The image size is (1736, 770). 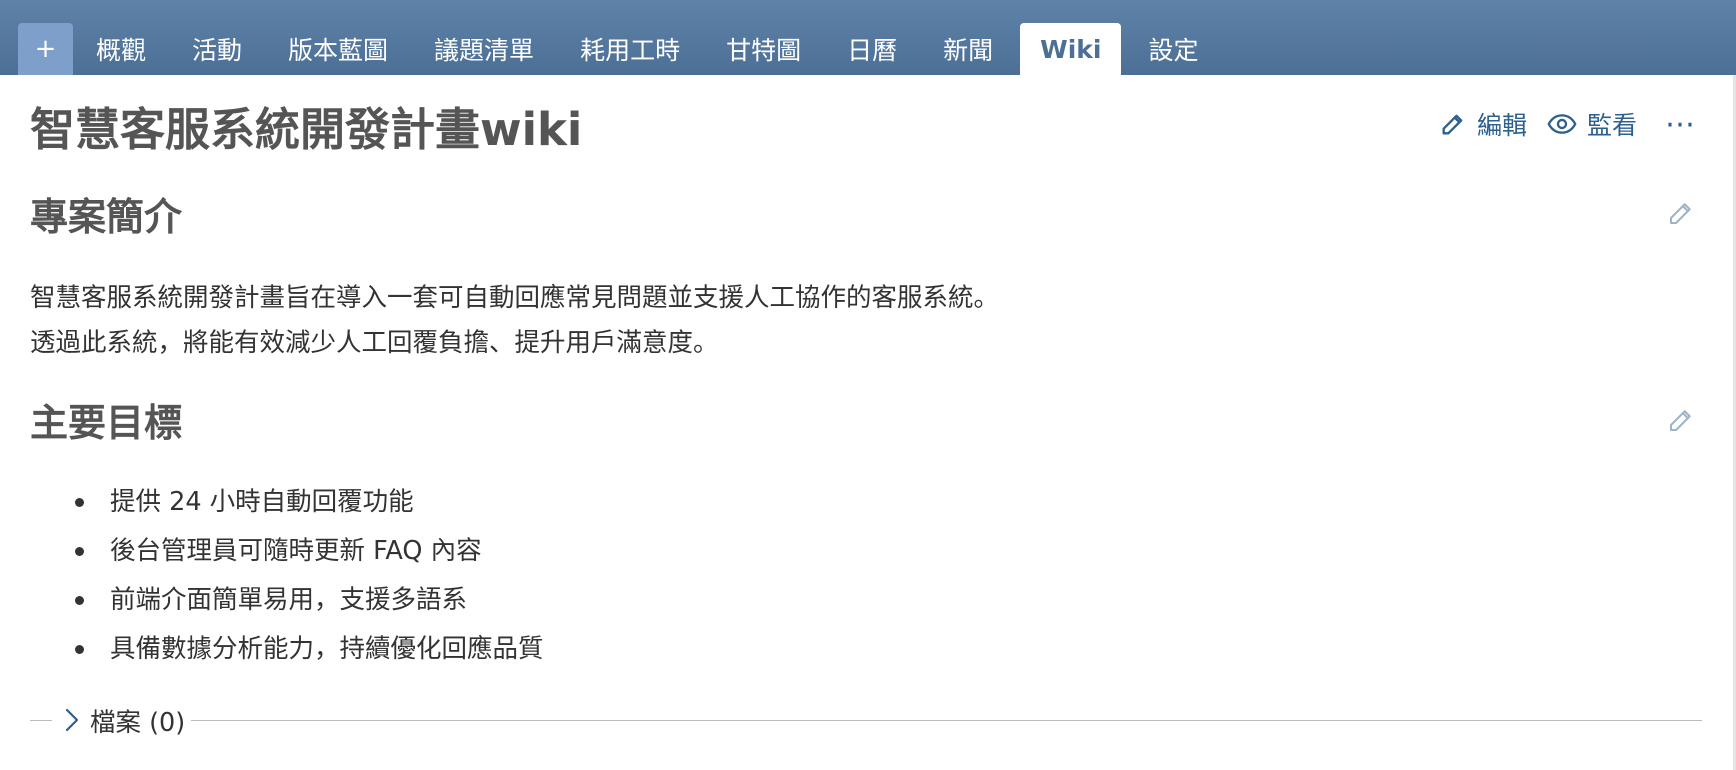 I want to click on attachments-toggle: 檔案 (0), so click(x=126, y=720).